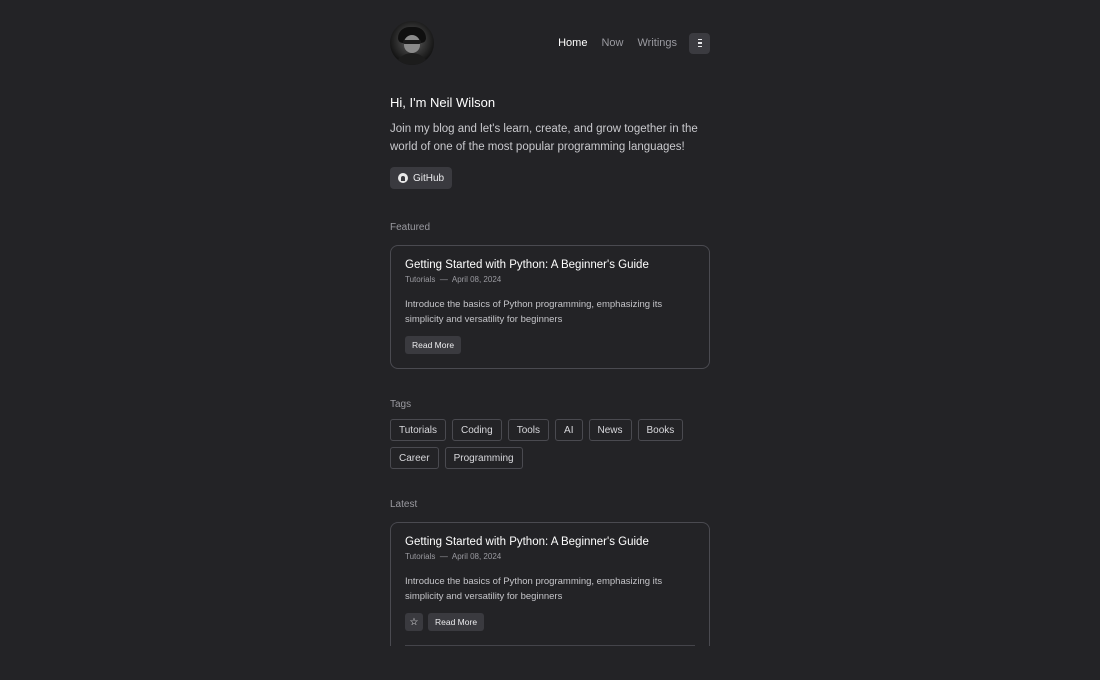 Image resolution: width=1100 pixels, height=680 pixels. Describe the element at coordinates (483, 458) in the screenshot. I see `tag-programming: Programming` at that location.